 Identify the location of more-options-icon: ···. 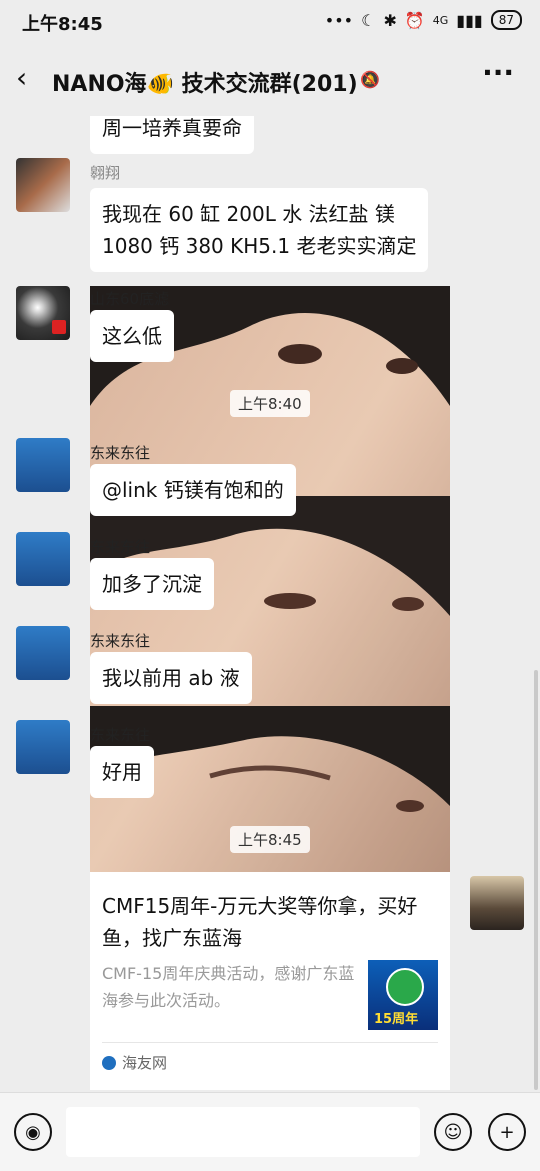
(498, 72).